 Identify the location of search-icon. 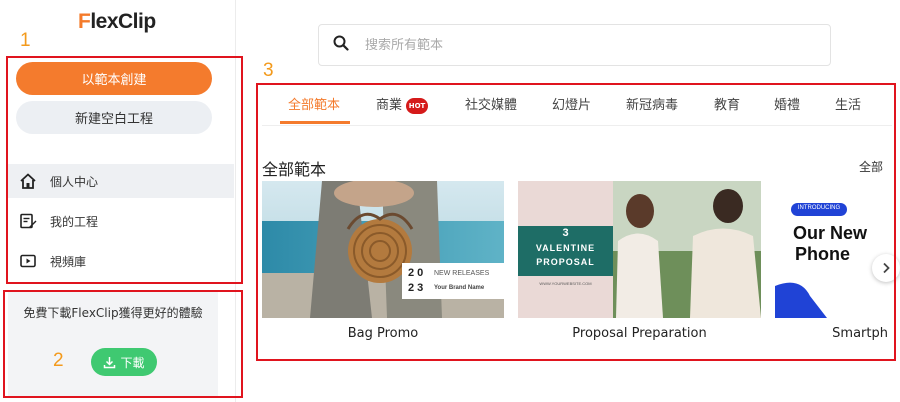
(341, 45).